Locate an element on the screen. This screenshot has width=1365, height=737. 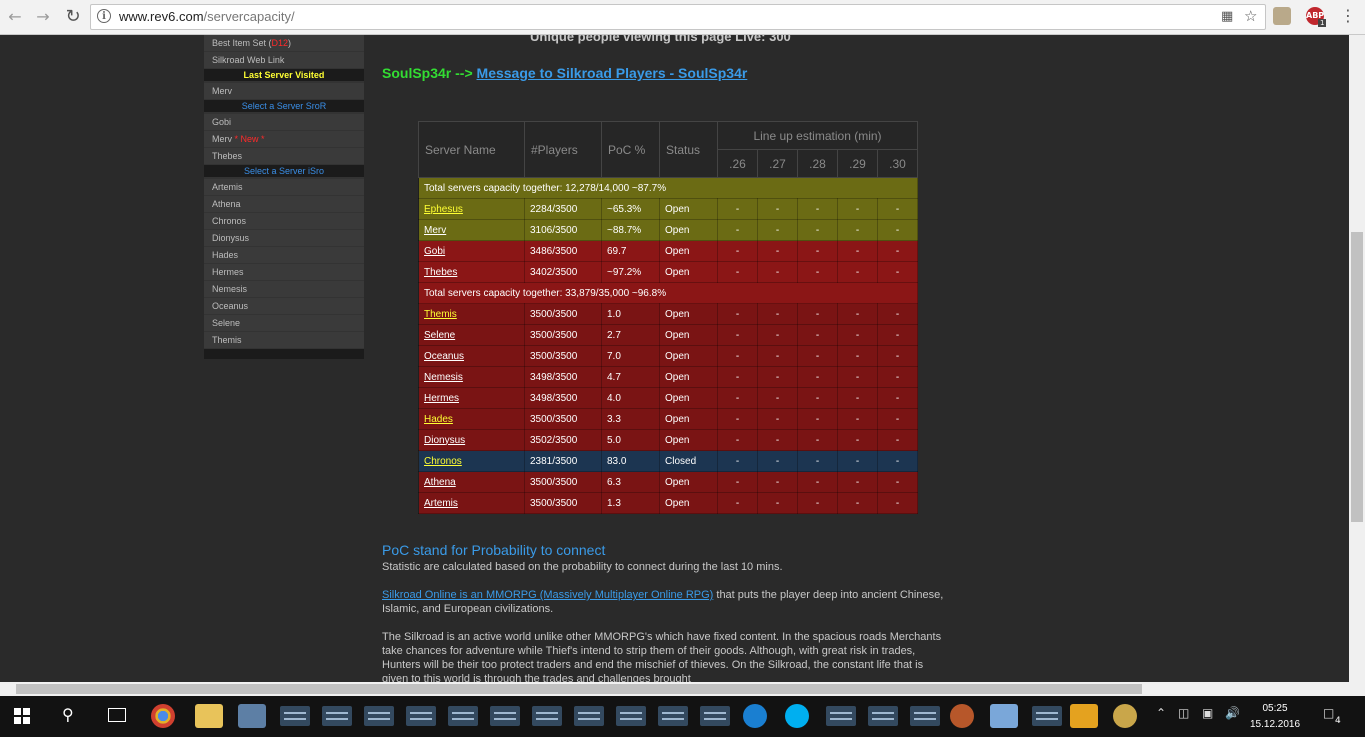
skype-icon is located at coordinates (797, 716).